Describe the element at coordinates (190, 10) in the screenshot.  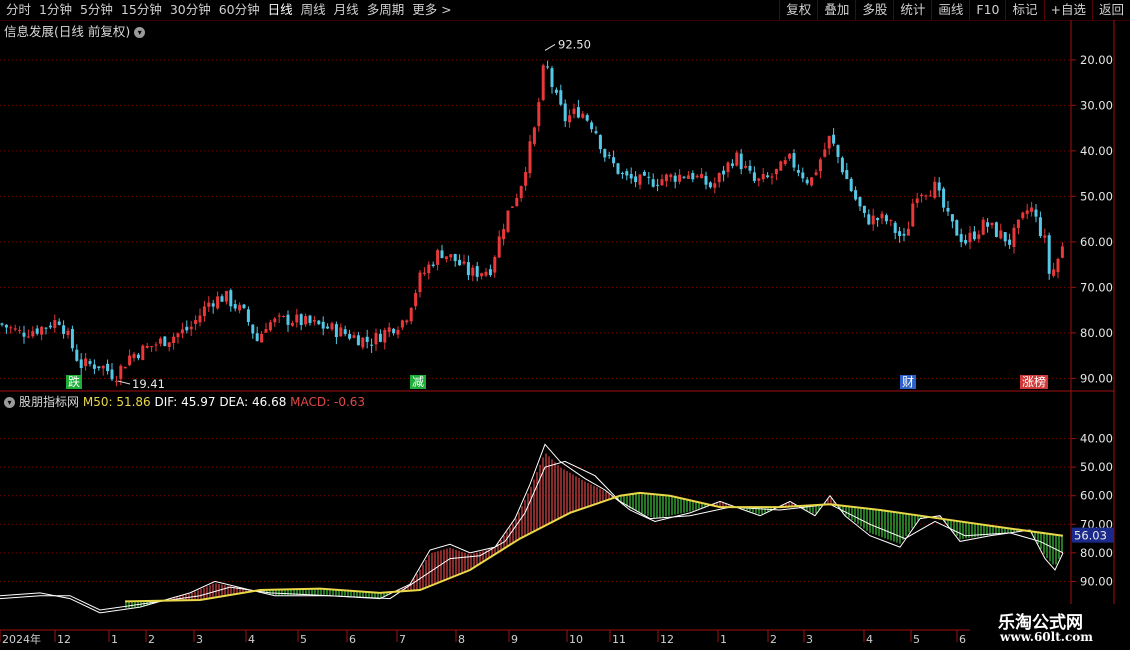
I see `period-tab-4: 30分钟` at that location.